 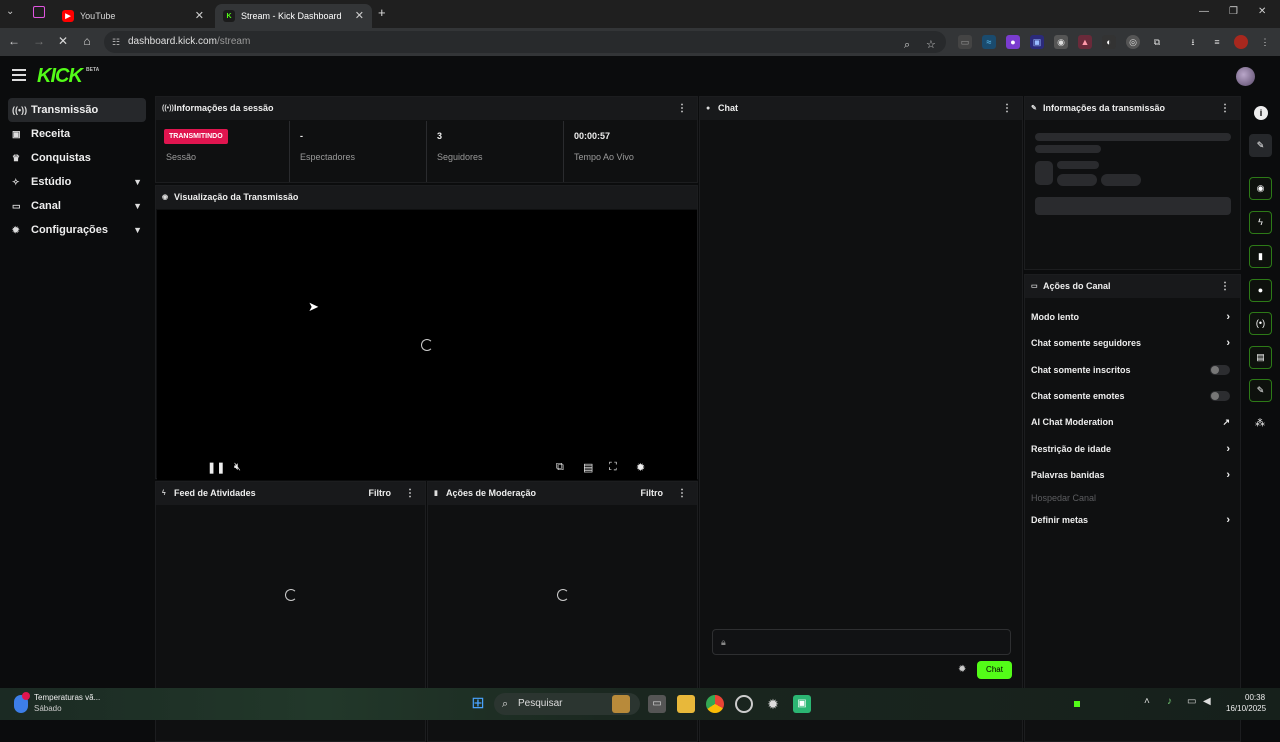 What do you see at coordinates (1246, 708) in the screenshot?
I see `clock-date: 16/10/2025` at bounding box center [1246, 708].